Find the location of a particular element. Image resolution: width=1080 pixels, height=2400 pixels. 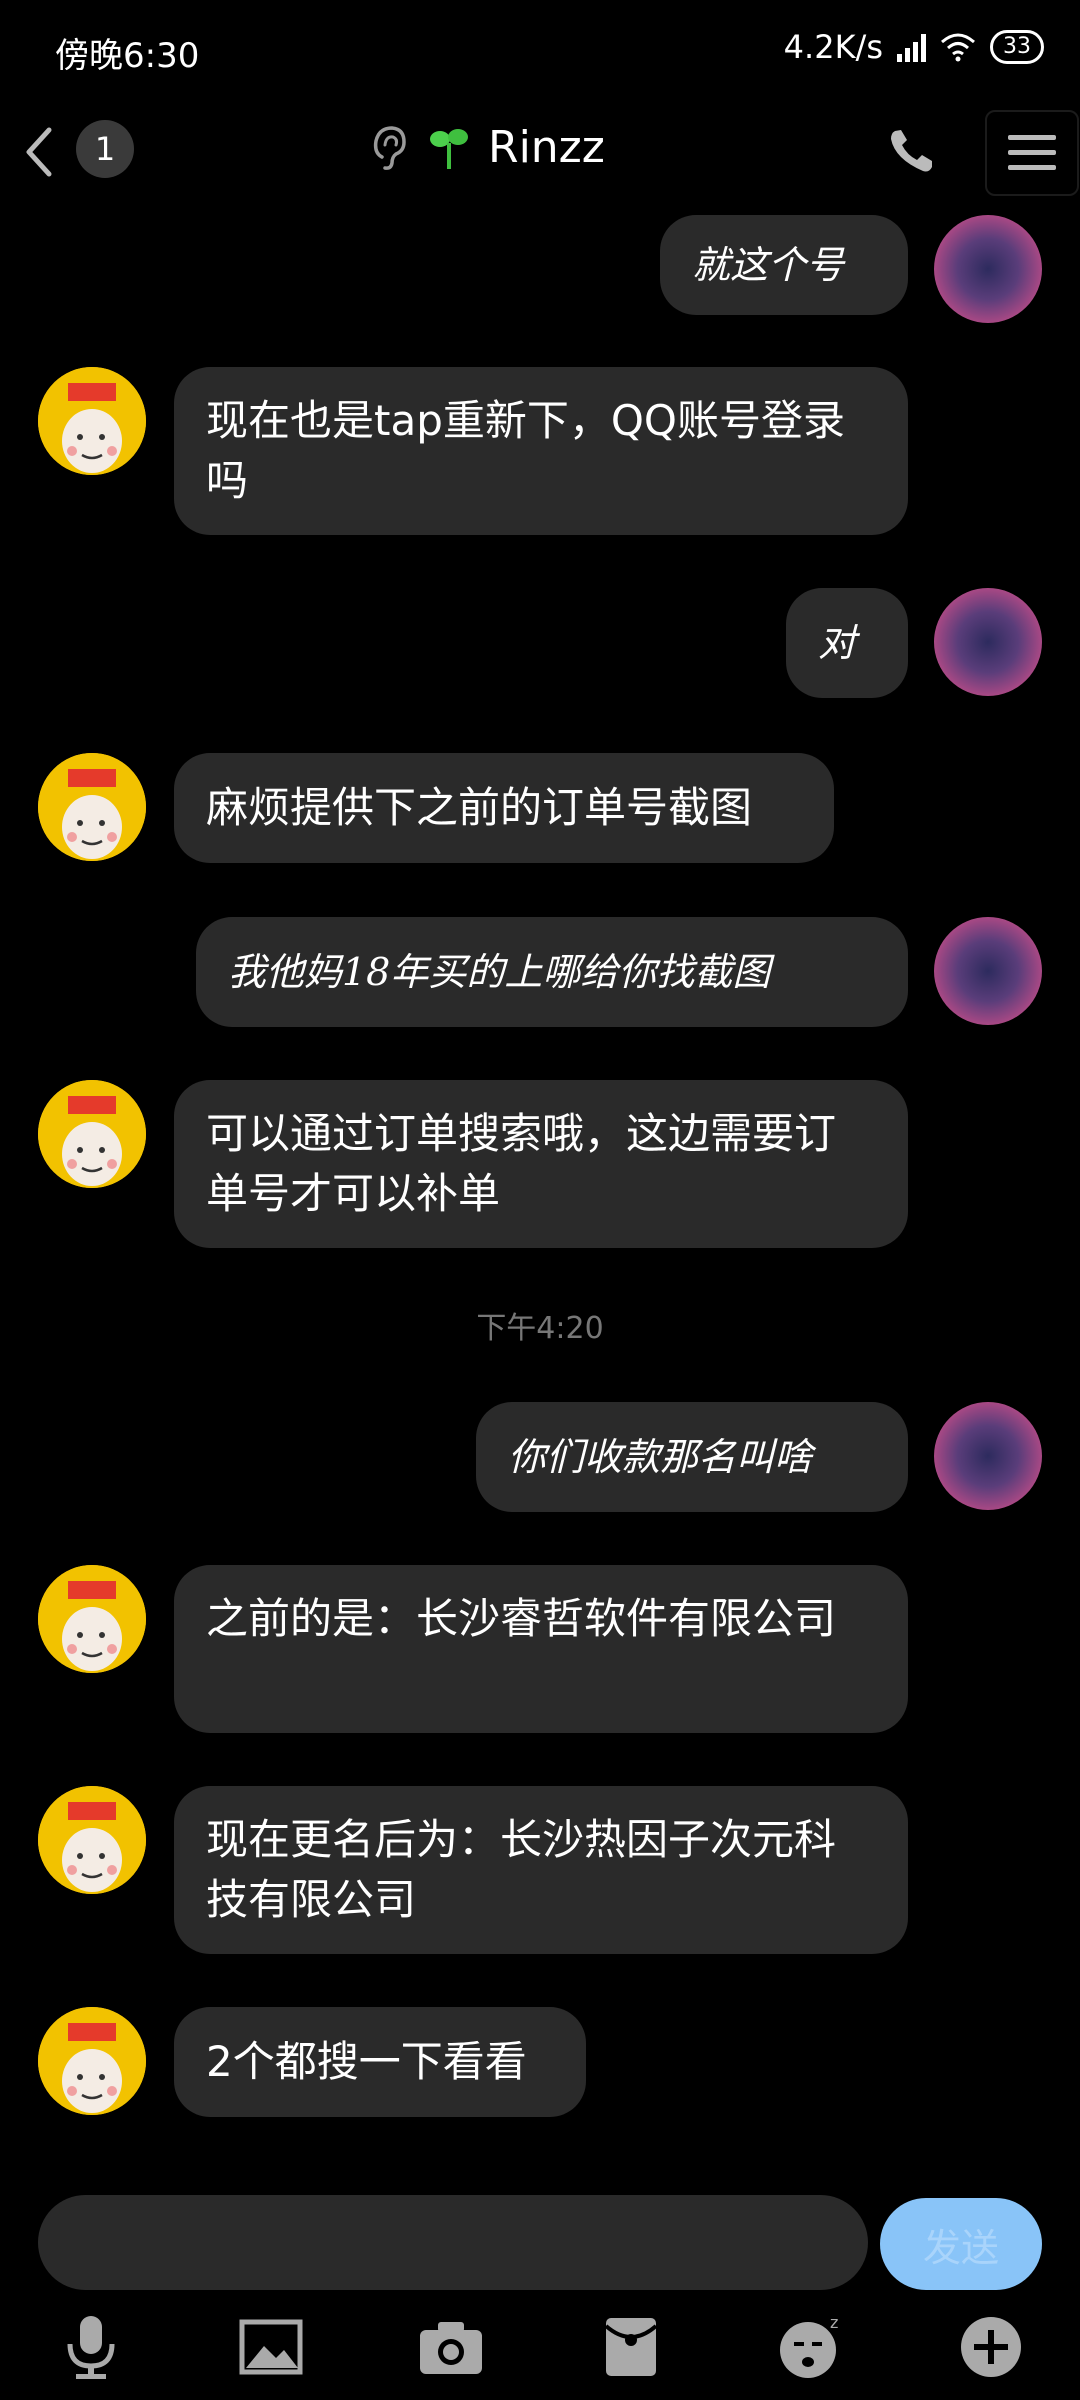

chat-header: 1 Rinzz is located at coordinates (540, 155).